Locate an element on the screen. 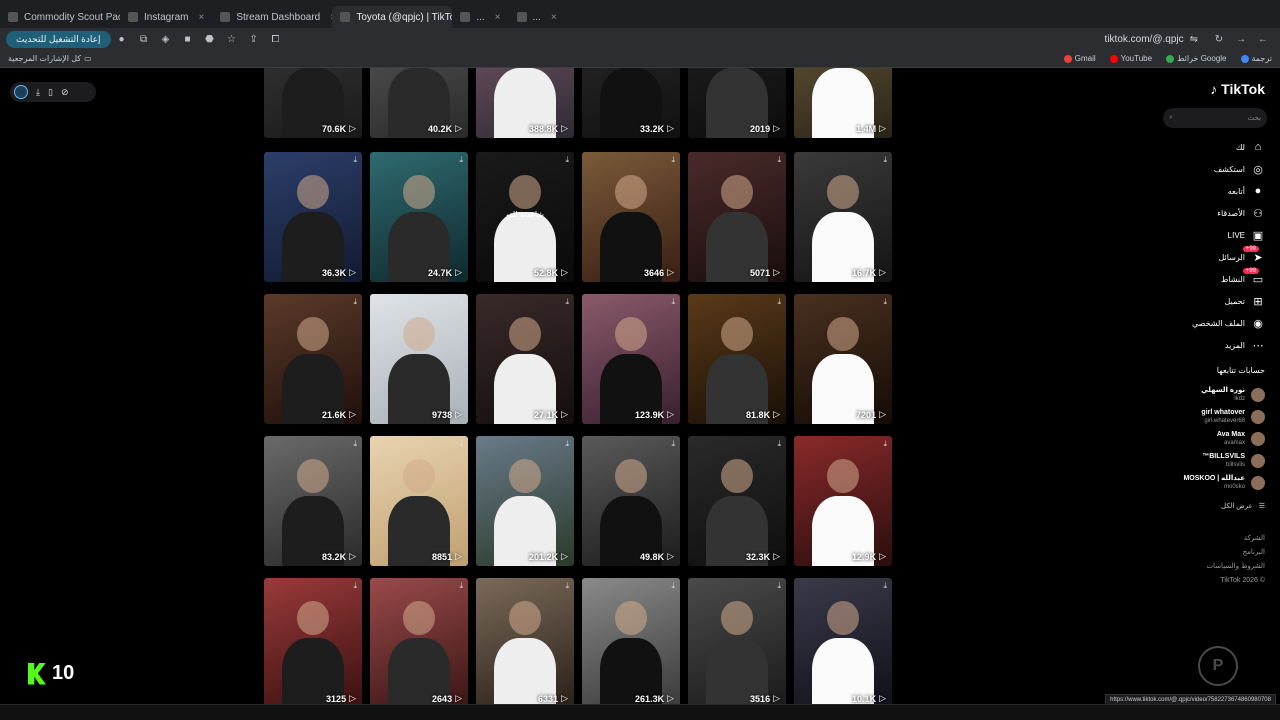  browser-tab: Stream Dashboard× is located at coordinates (272, 17).